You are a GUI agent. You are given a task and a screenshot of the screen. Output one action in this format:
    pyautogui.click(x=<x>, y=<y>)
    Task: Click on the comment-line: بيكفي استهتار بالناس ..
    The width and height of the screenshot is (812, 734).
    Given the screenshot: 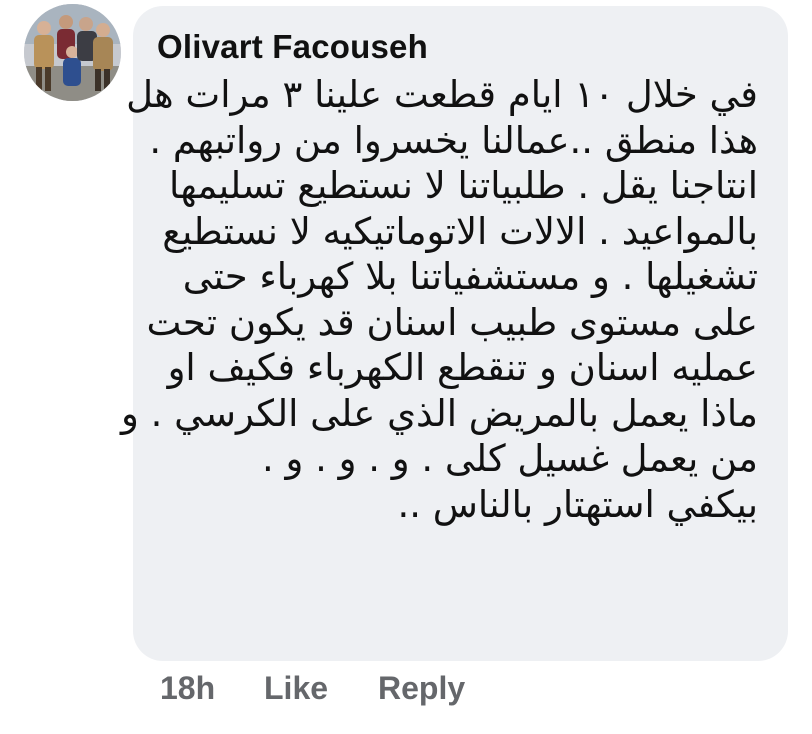 What is the action you would take?
    pyautogui.click(x=577, y=504)
    